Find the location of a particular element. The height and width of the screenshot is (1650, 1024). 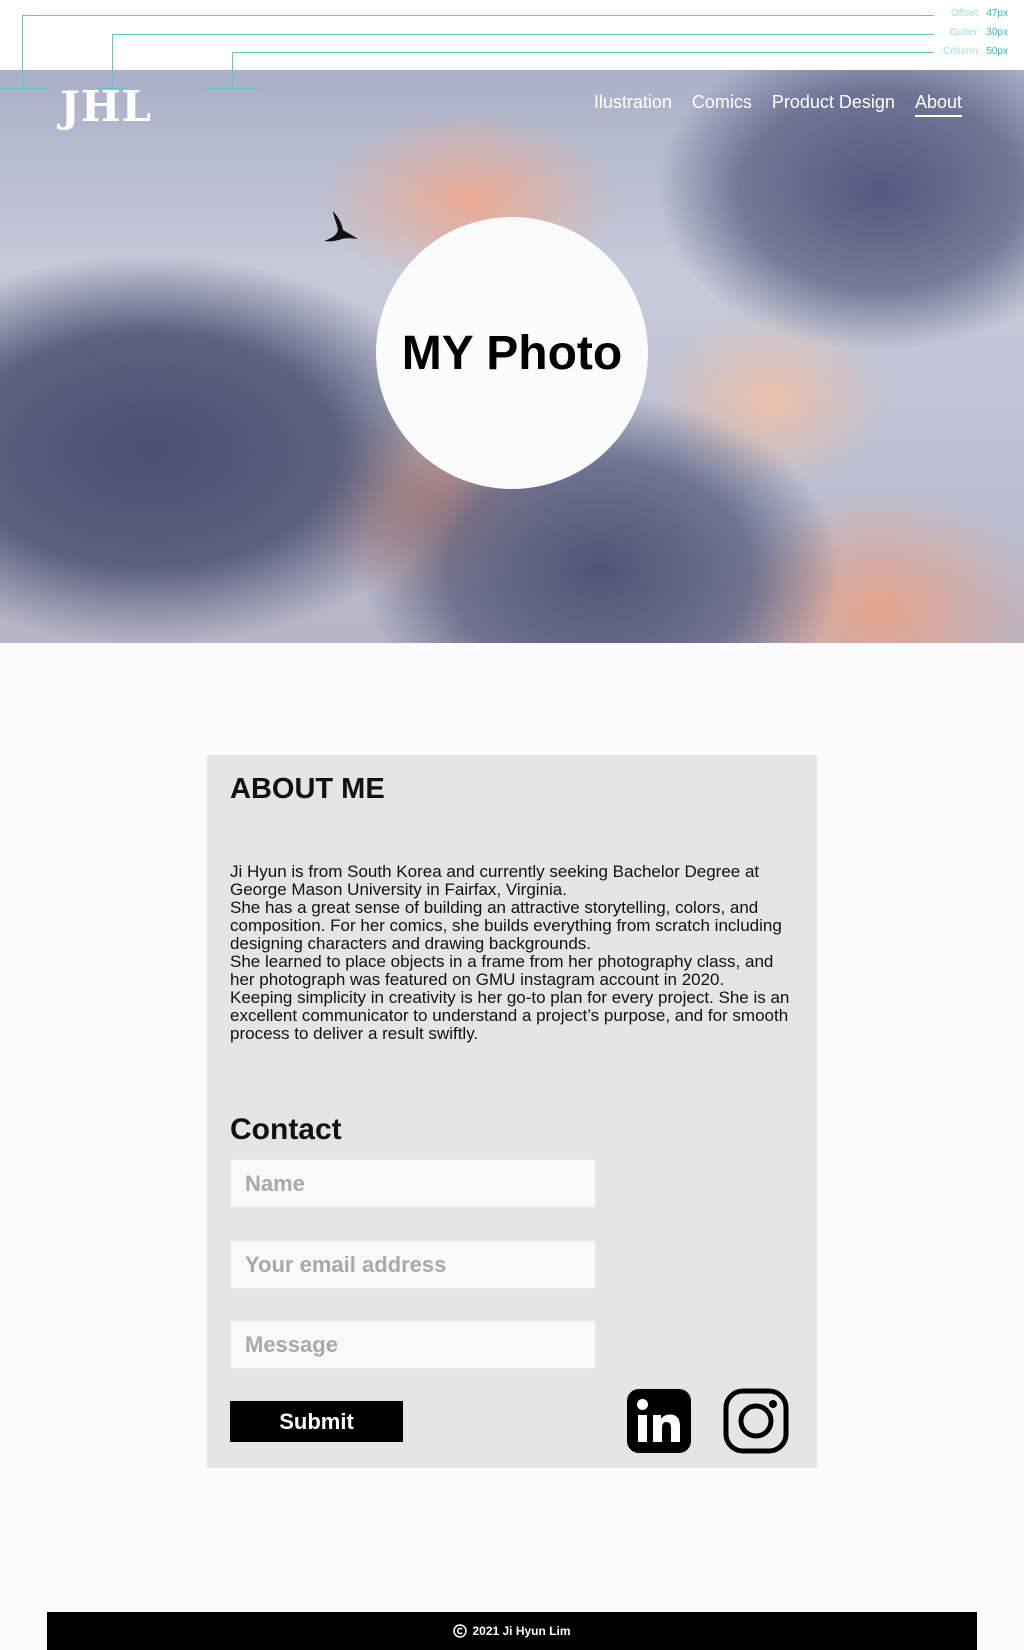

contact-title: Contact is located at coordinates (286, 1129).